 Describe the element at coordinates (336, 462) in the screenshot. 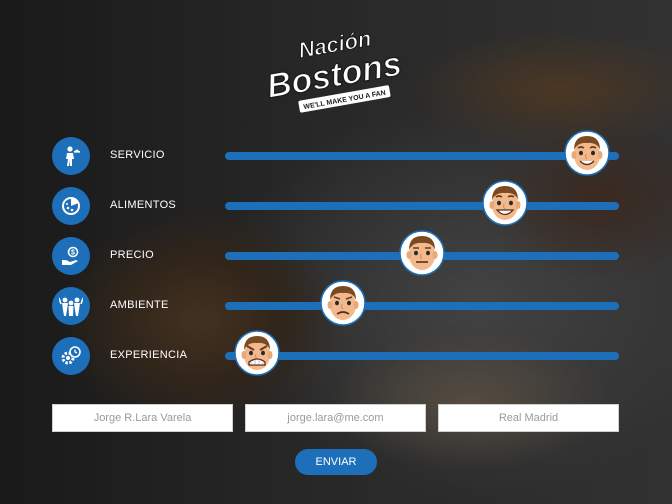

I see `submit-button: ENVIAR` at that location.